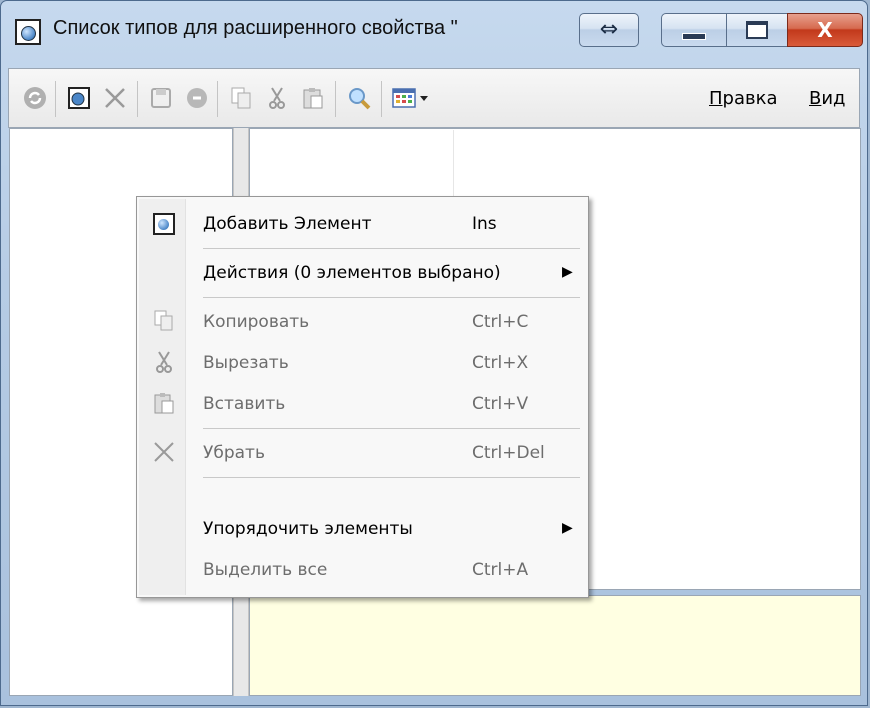 Image resolution: width=870 pixels, height=708 pixels. I want to click on menu-view: Вид, so click(827, 98).